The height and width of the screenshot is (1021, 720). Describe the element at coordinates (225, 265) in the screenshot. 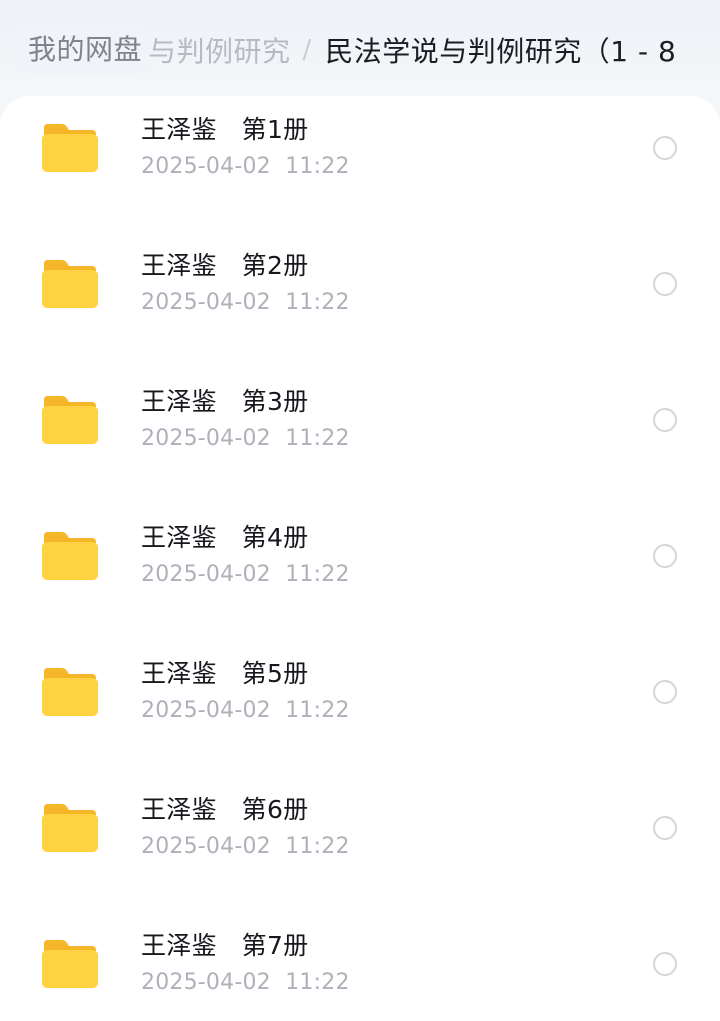

I see `file-name: 王泽鉴 第2册` at that location.